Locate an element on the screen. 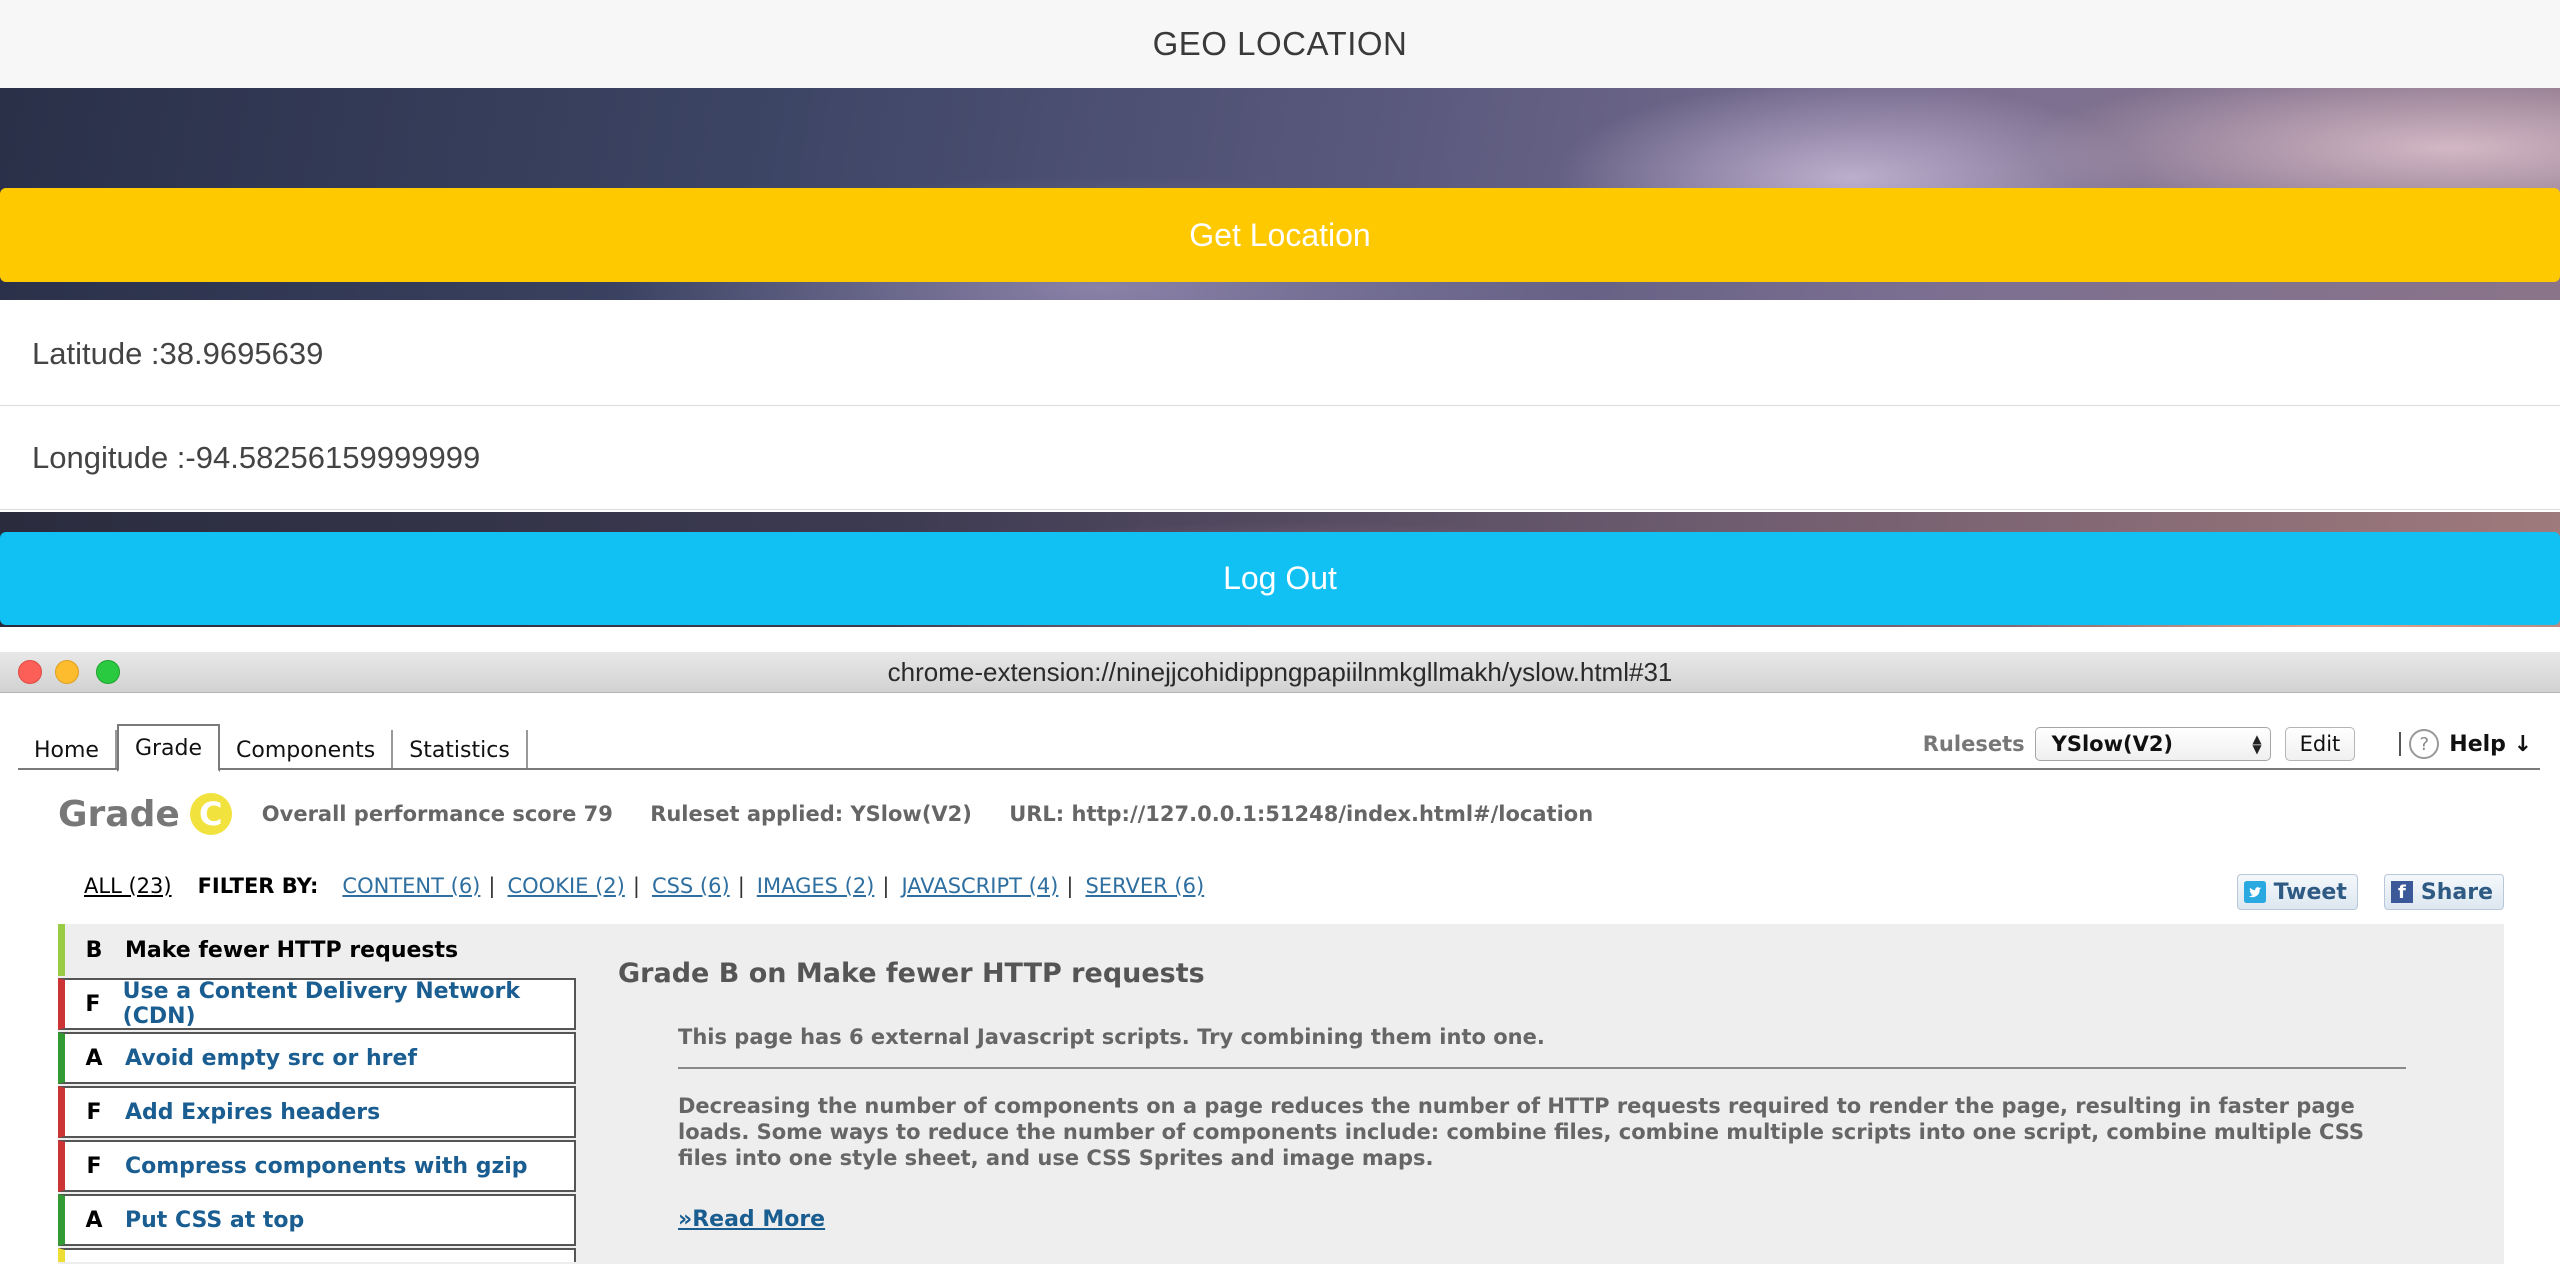 This screenshot has width=2560, height=1264. longitude-text: Longitude :-94.58256159999999 is located at coordinates (256, 457).